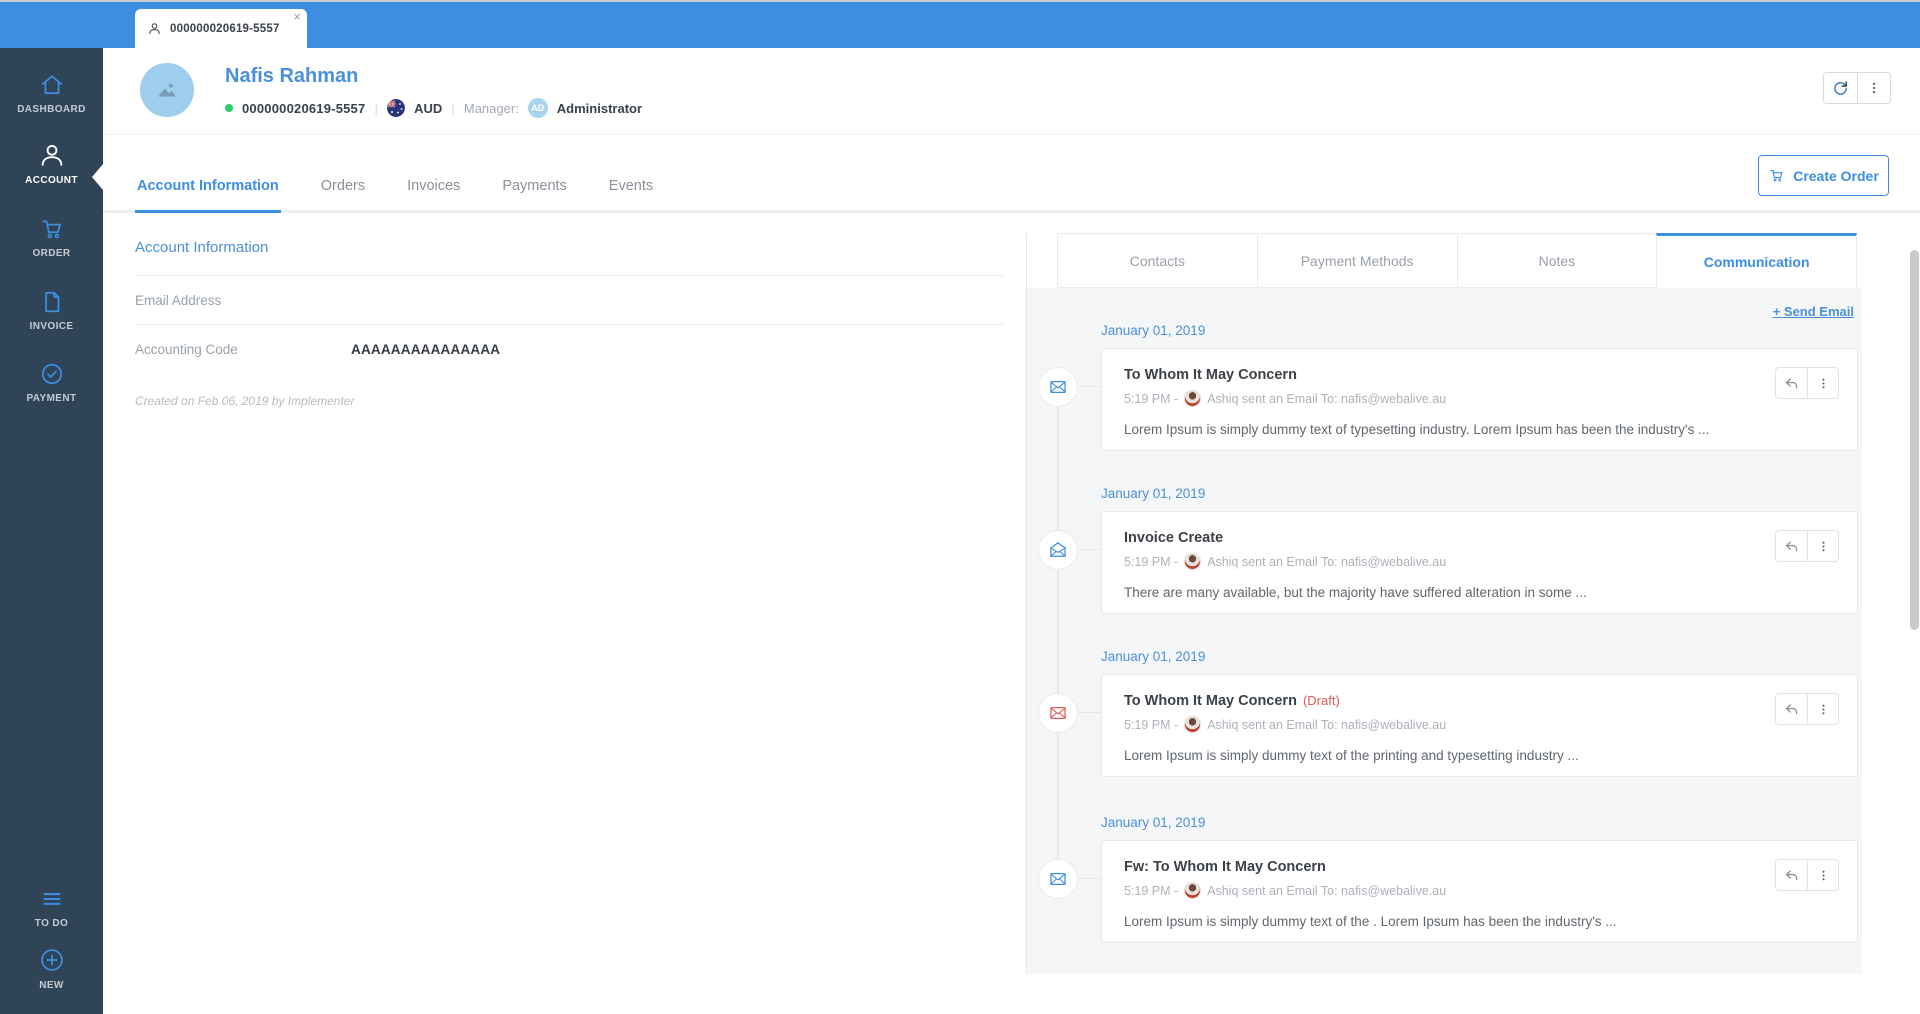 This screenshot has width=1920, height=1014. Describe the element at coordinates (51, 985) in the screenshot. I see `sidebar-item-label: NEW` at that location.